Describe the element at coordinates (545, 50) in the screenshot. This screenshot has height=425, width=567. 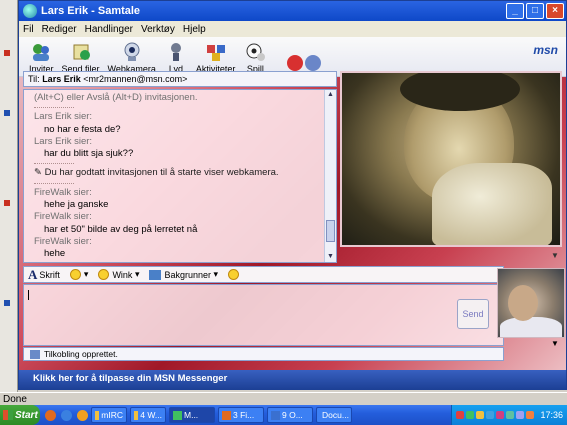
I see `msn-logo: msn` at that location.